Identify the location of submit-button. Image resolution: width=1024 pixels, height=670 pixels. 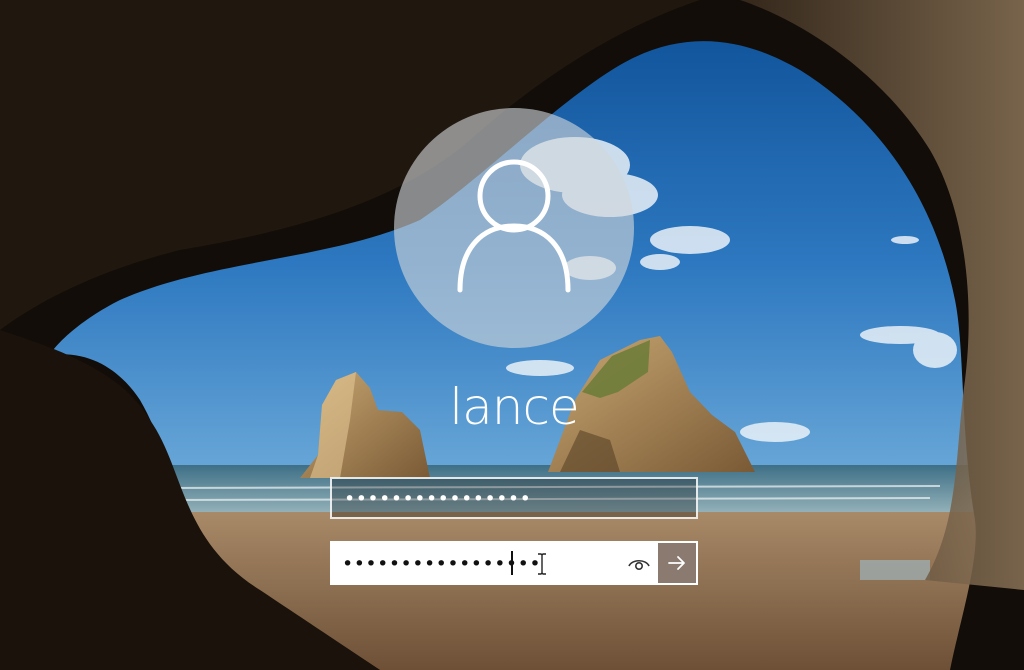
(677, 563).